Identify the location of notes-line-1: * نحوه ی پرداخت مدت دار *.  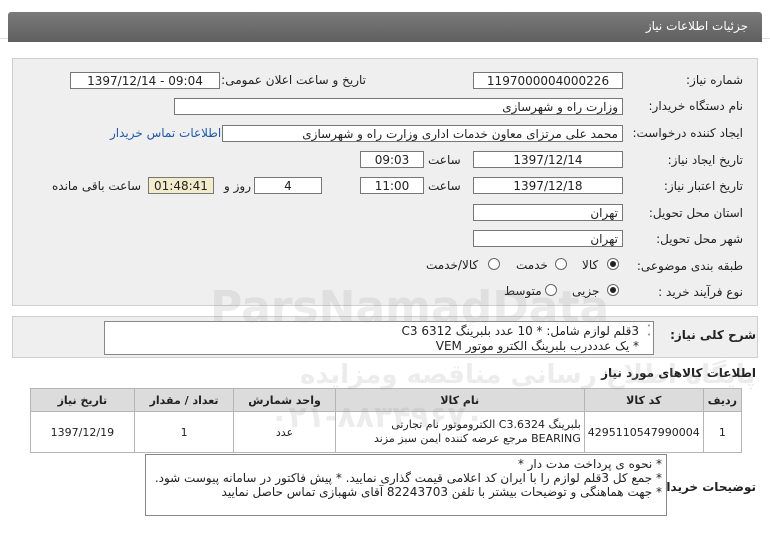
(589, 464).